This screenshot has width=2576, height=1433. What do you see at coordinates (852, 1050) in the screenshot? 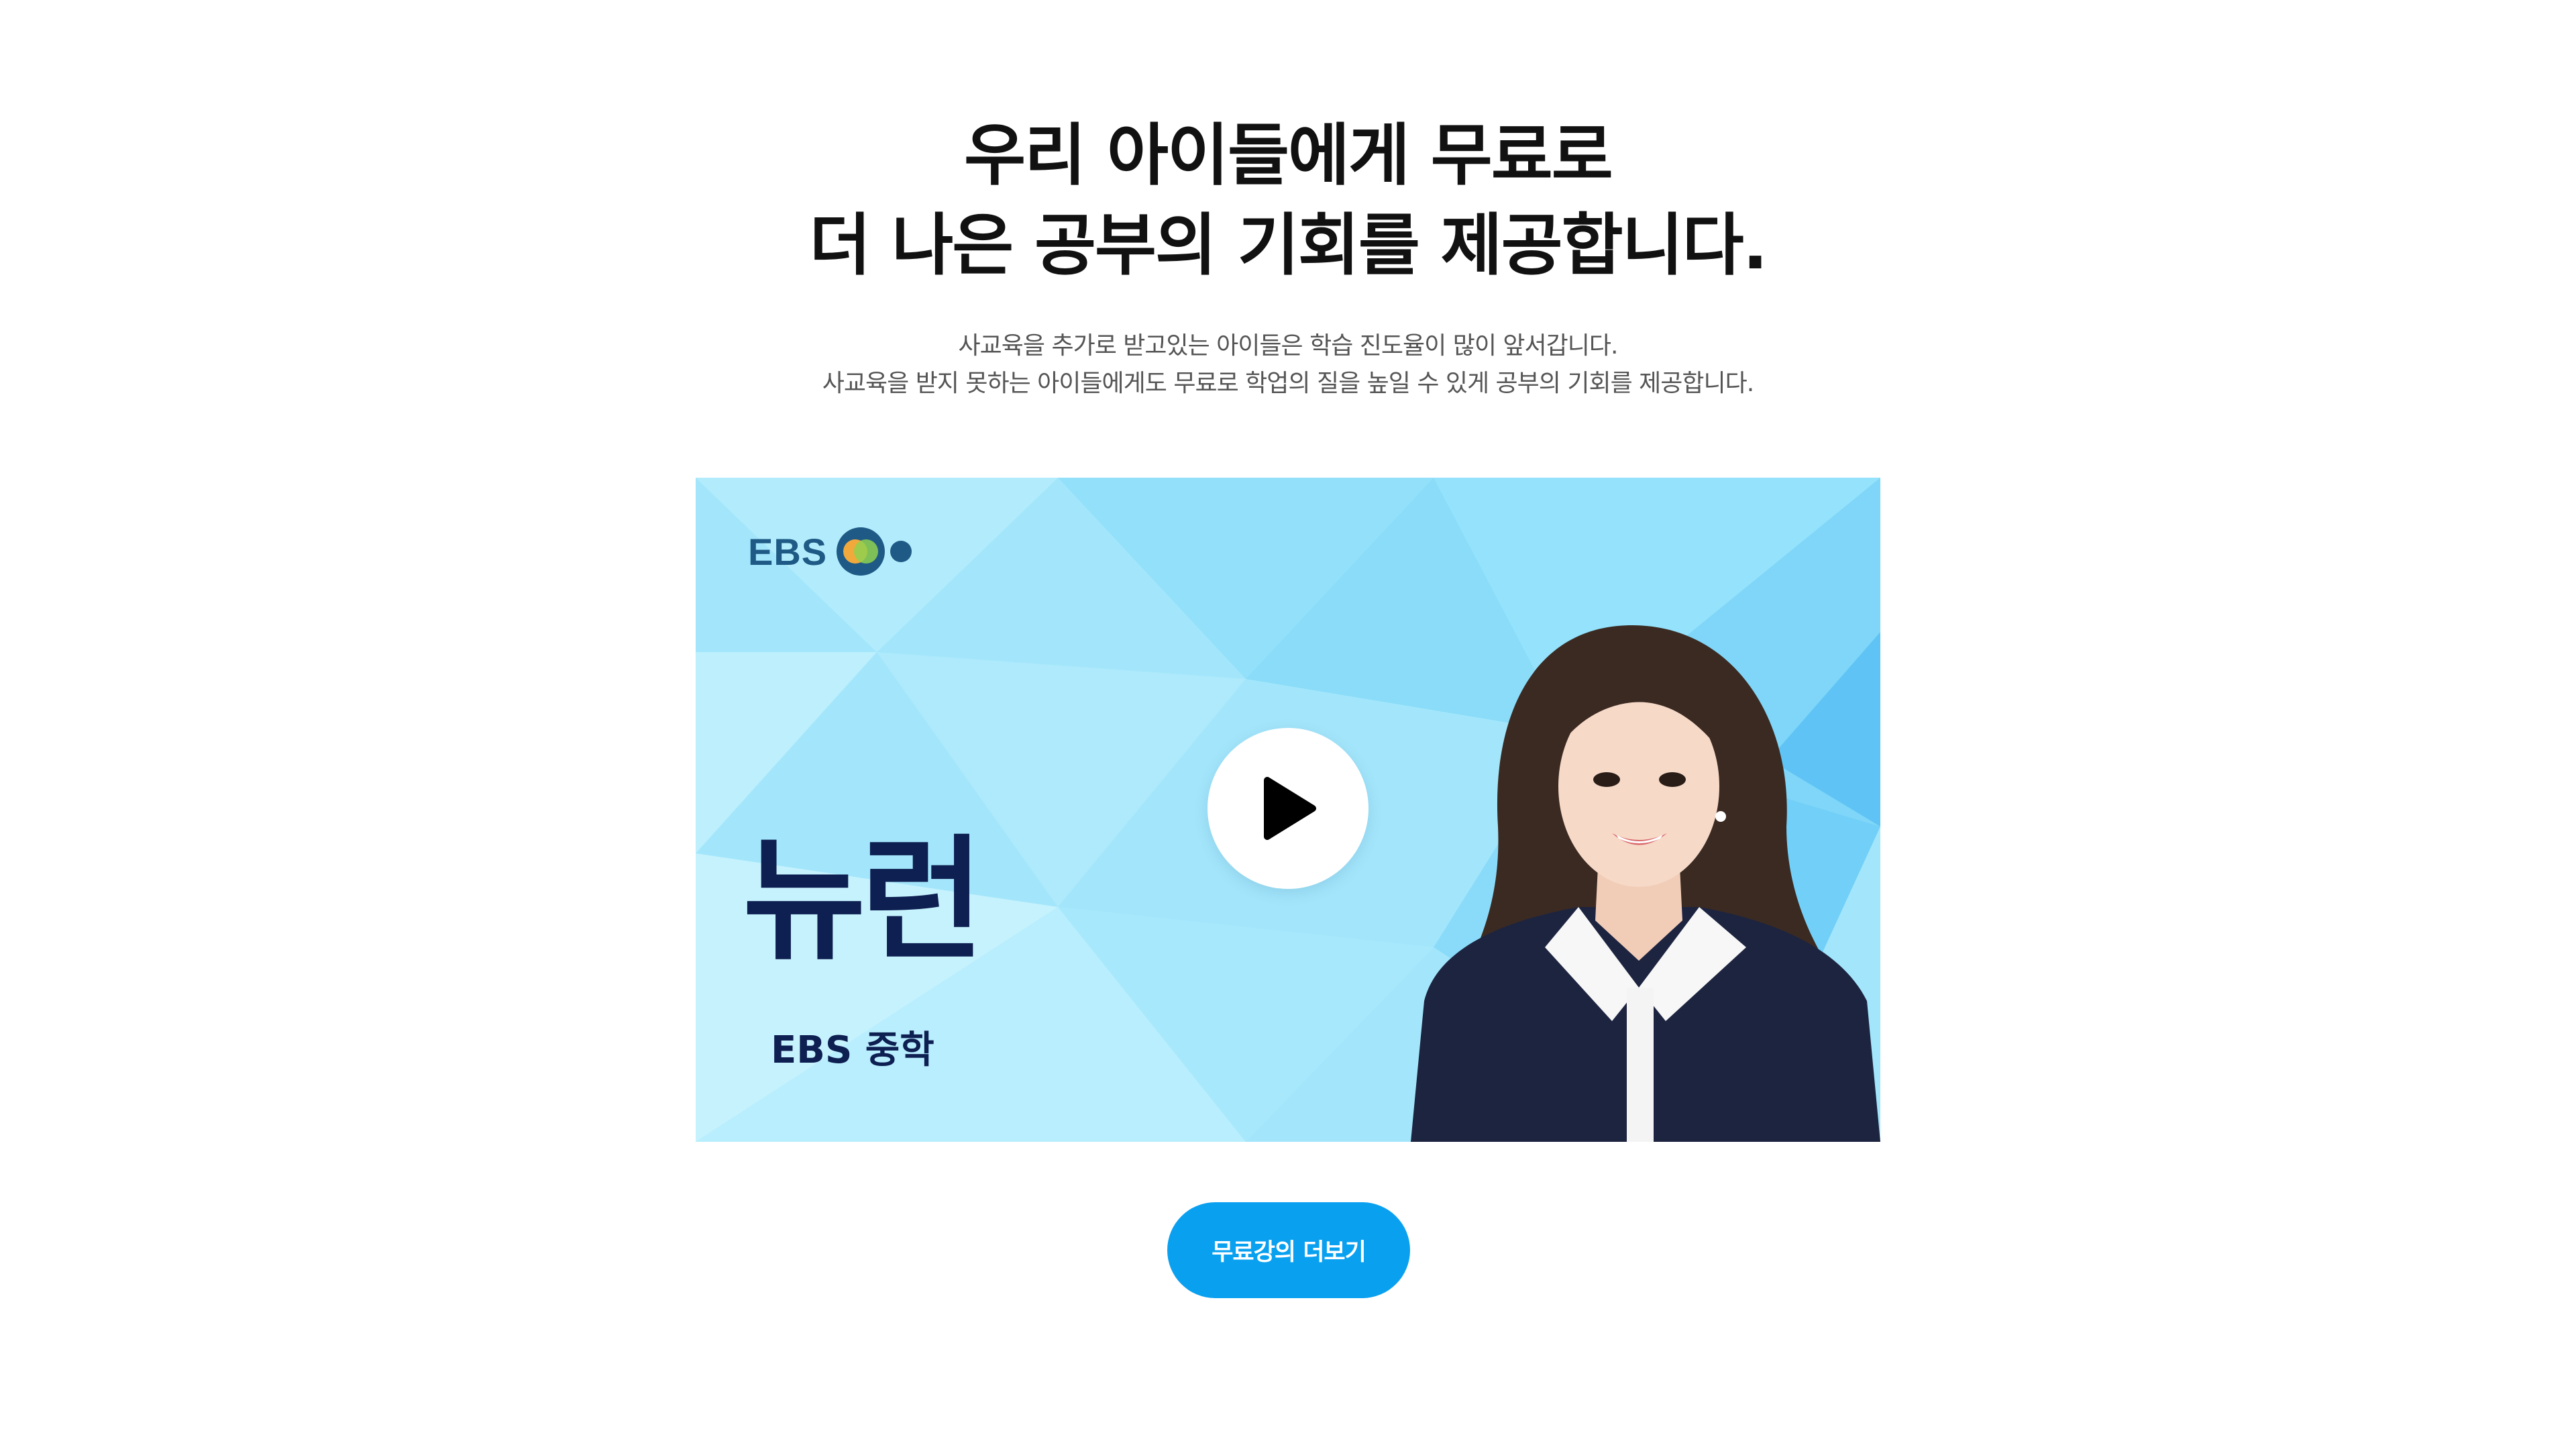
I see `course-subtitle: EBS 중학` at bounding box center [852, 1050].